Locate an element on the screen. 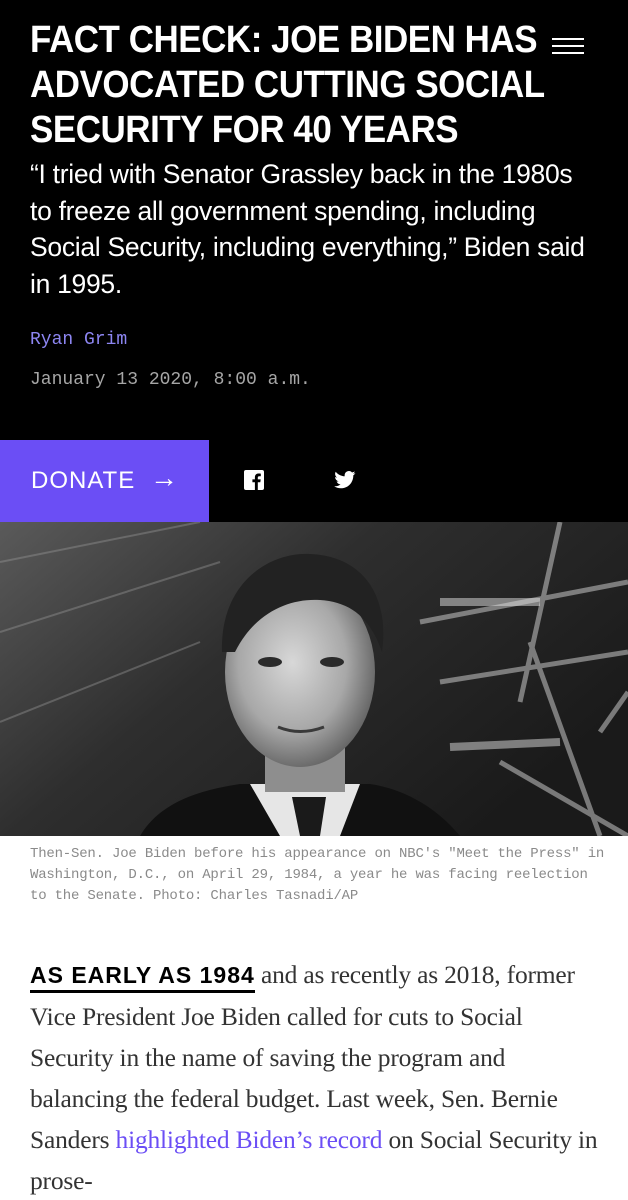 The image size is (628, 1200). biden-record-link: highlight­ed Biden’s record is located at coordinates (249, 1139).